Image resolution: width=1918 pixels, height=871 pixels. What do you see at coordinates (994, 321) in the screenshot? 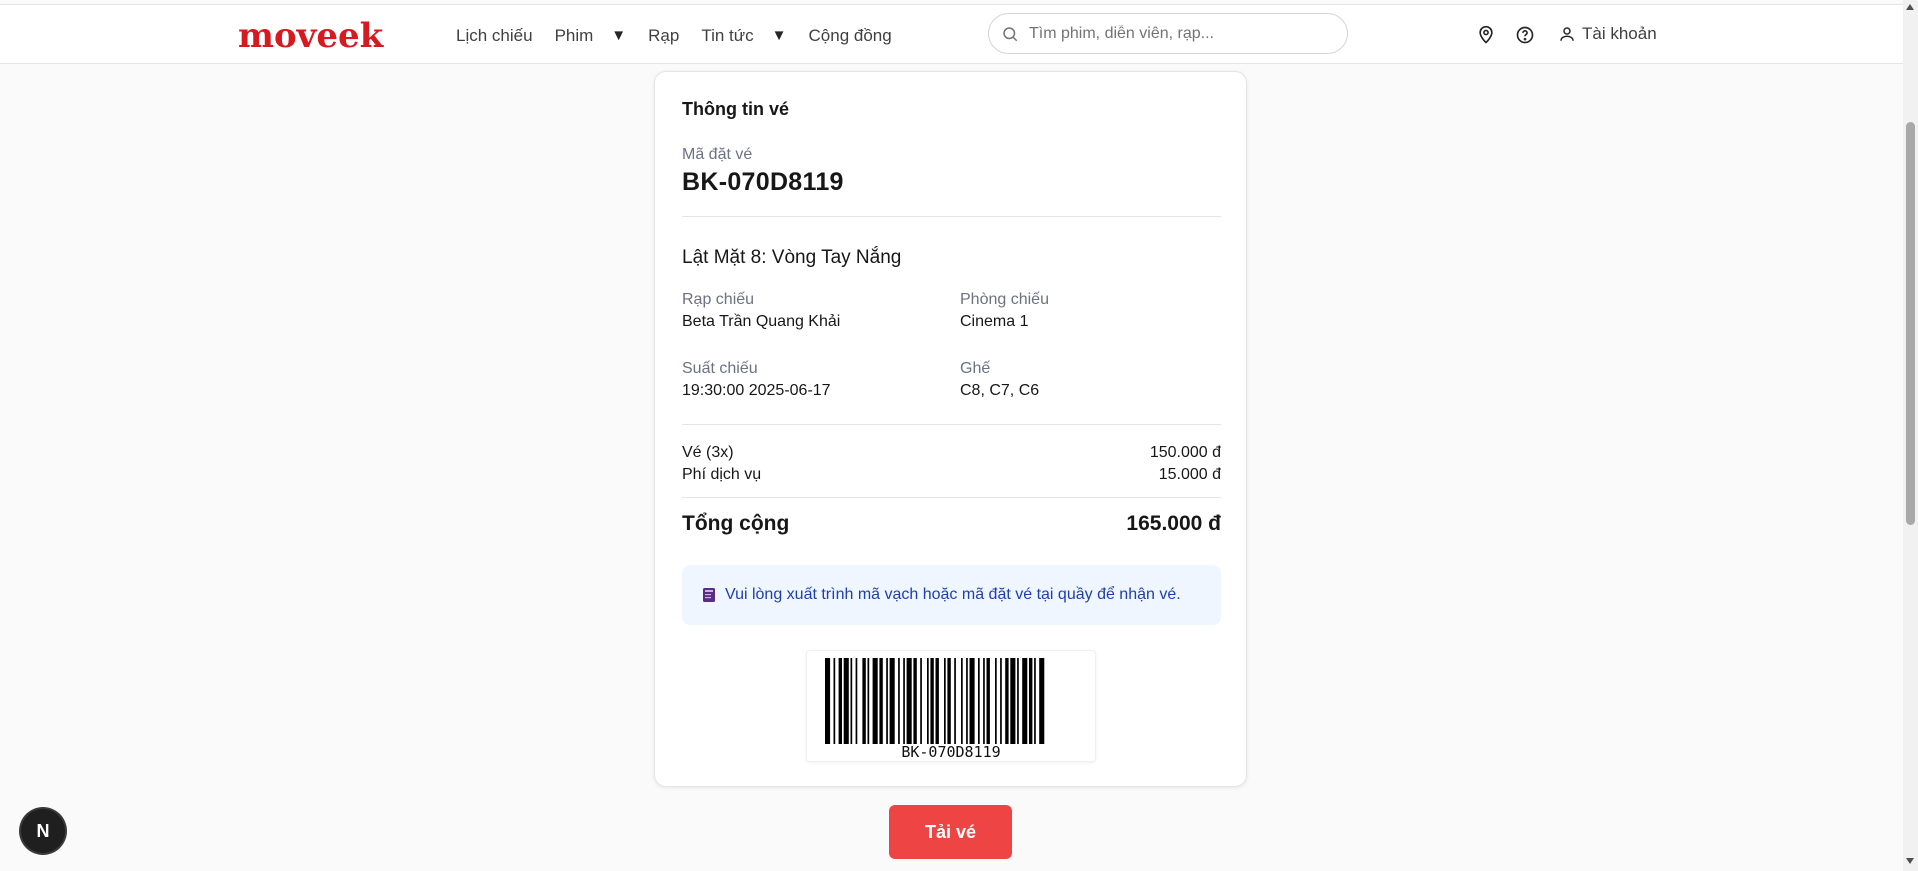
I see `room-value: Cinema 1` at bounding box center [994, 321].